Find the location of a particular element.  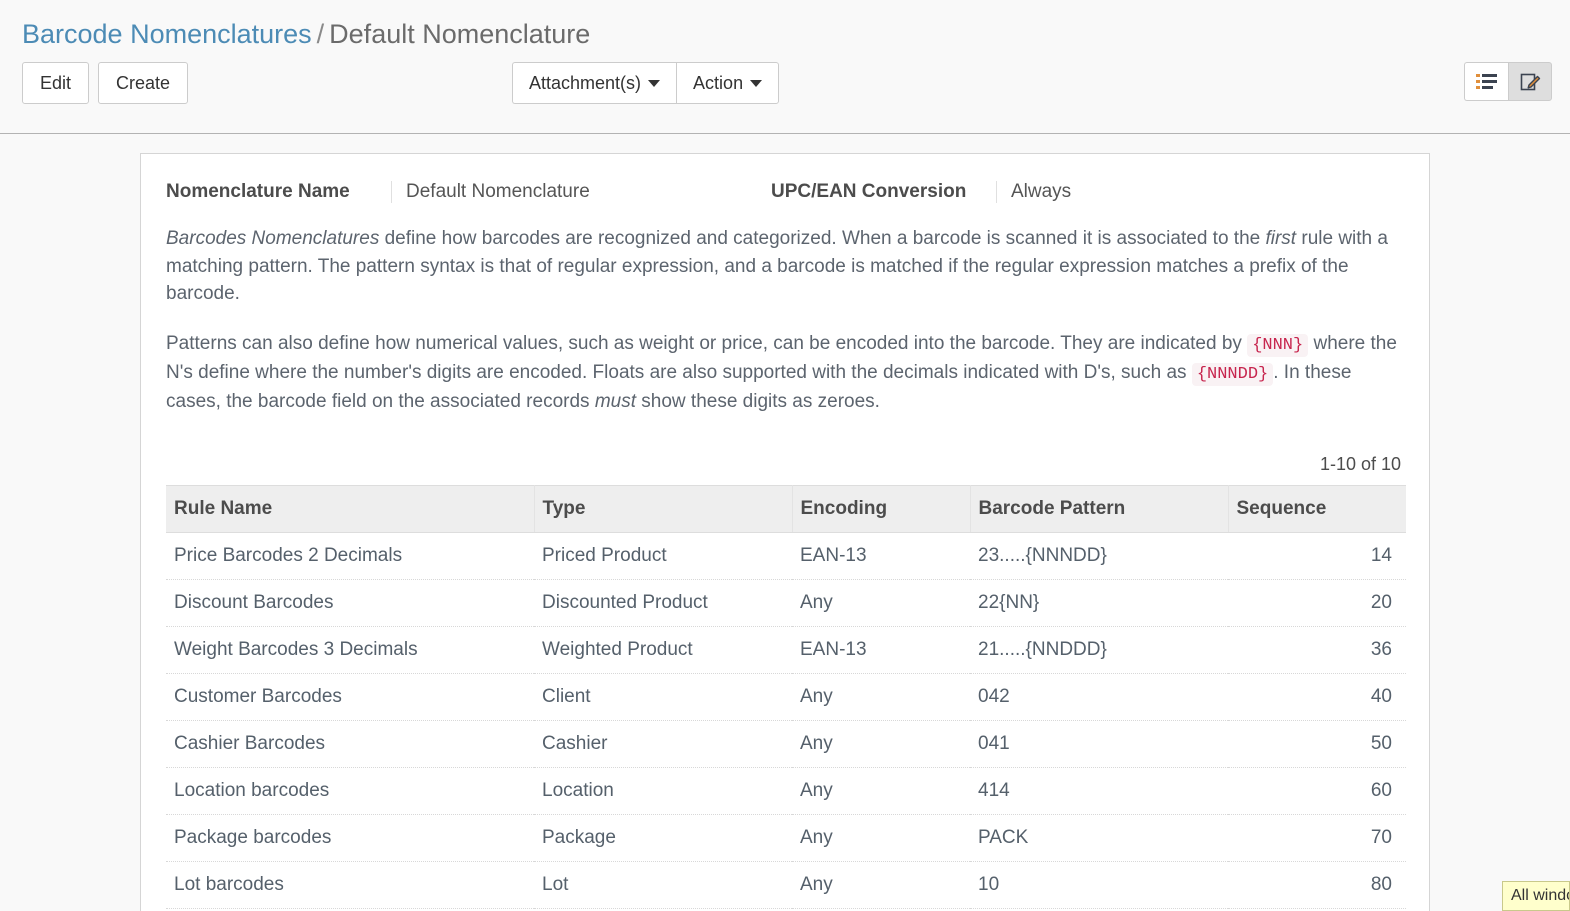

cell-rule-name: Location barcodes is located at coordinates (350, 791).